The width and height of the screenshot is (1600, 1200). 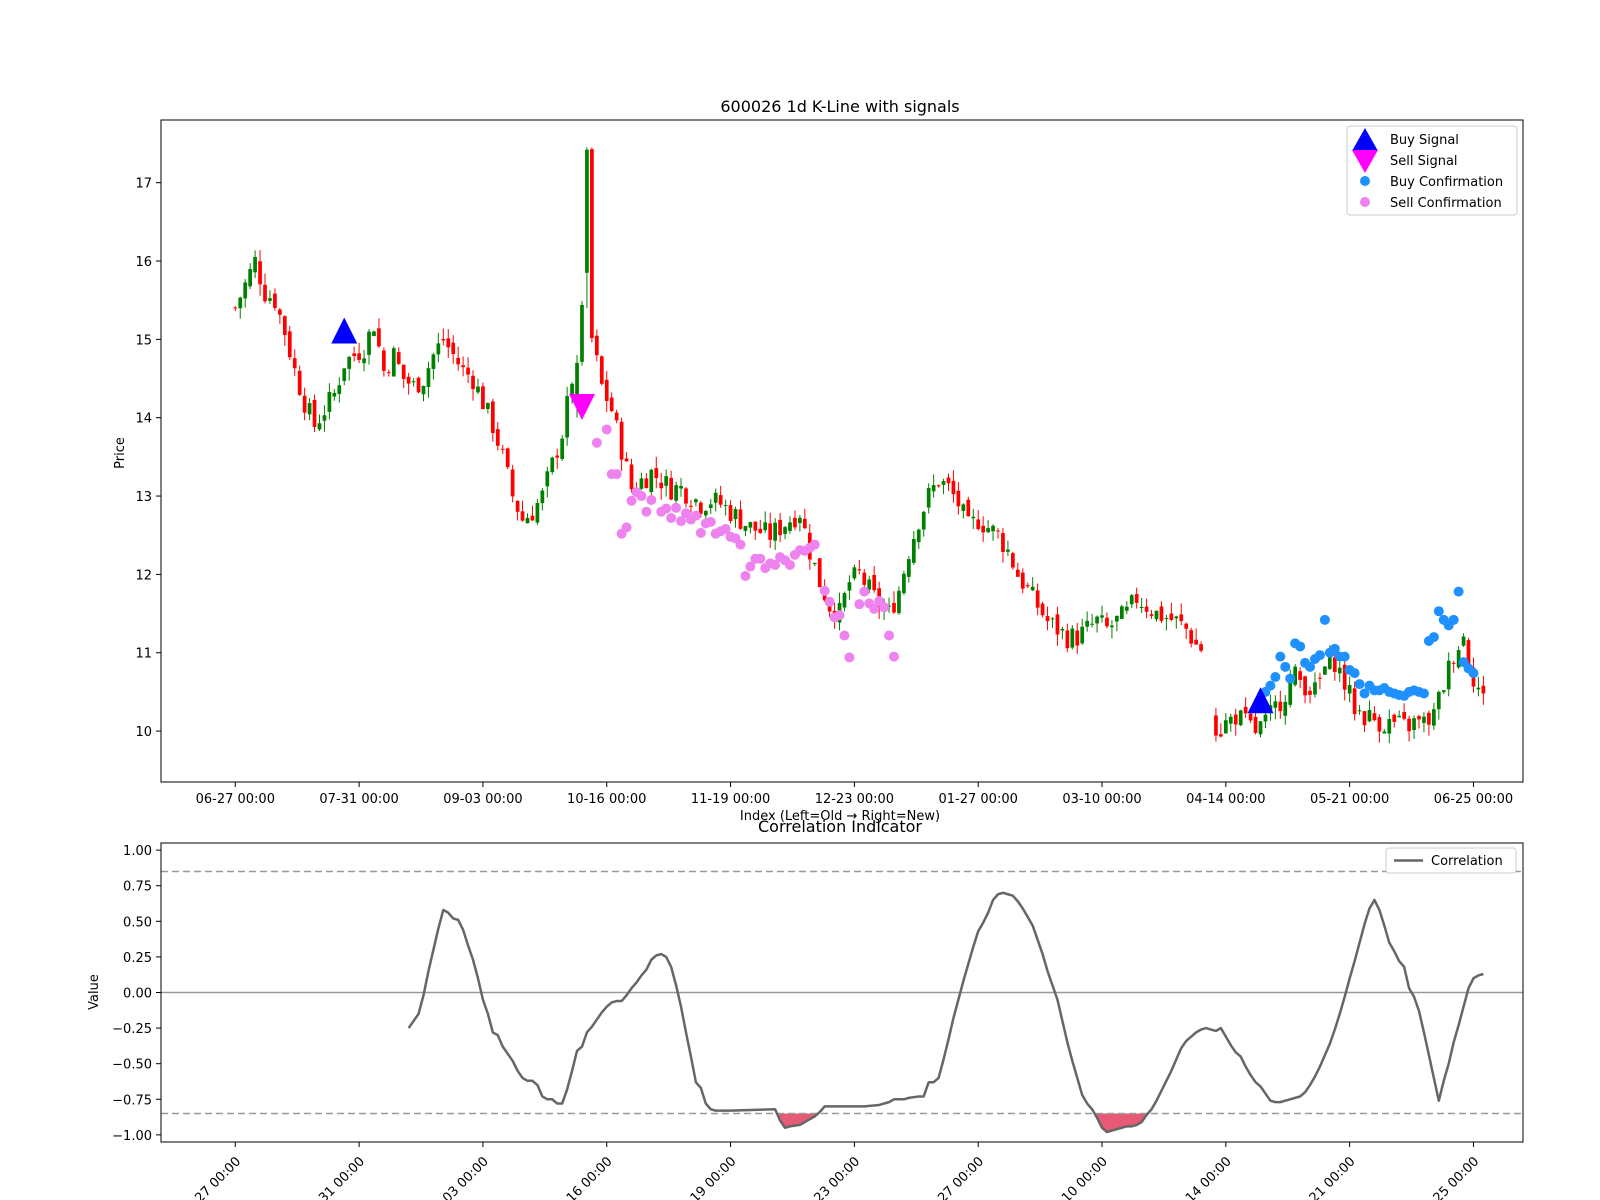 What do you see at coordinates (137, 887) in the screenshot?
I see `y-tick-label: 0.75` at bounding box center [137, 887].